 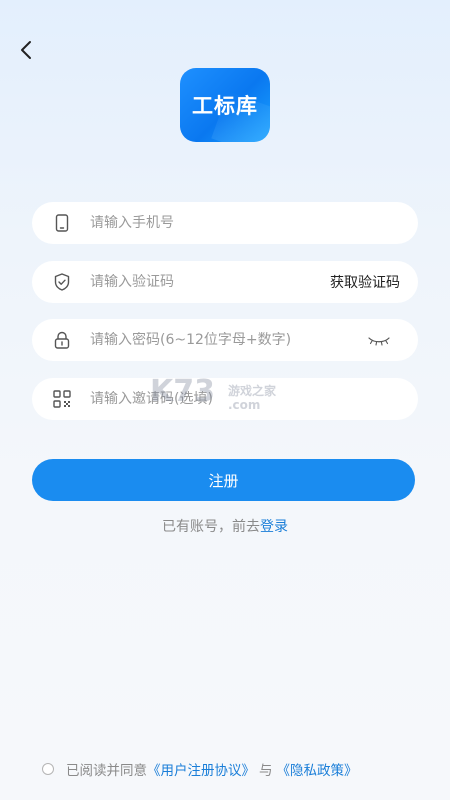 I want to click on register-button-label: 注册, so click(x=223, y=480).